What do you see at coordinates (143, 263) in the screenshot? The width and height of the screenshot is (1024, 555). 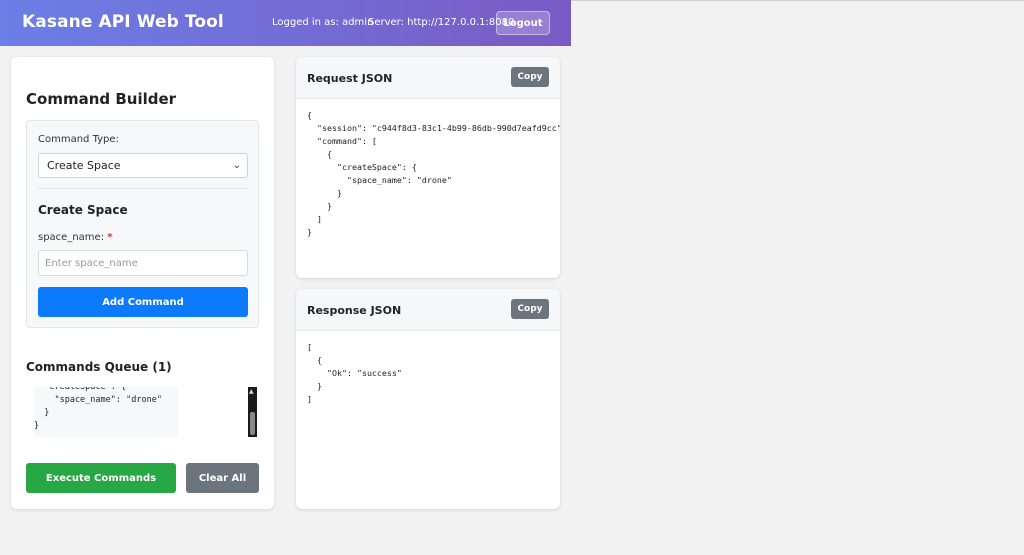 I see `space-name-input` at bounding box center [143, 263].